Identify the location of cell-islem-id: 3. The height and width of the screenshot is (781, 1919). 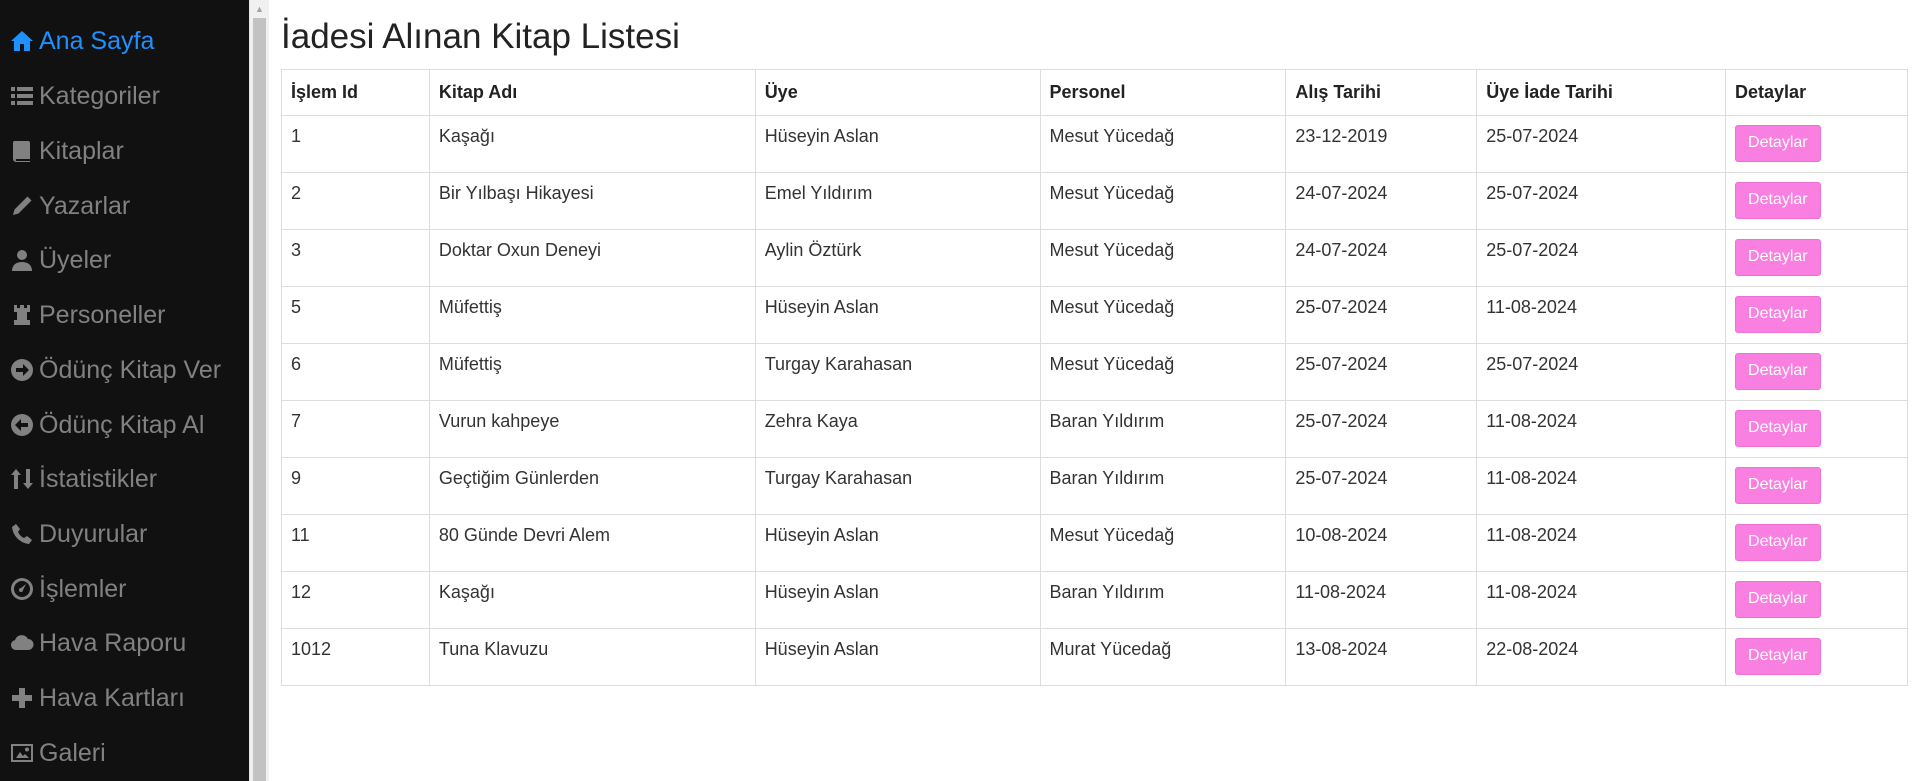
(355, 258).